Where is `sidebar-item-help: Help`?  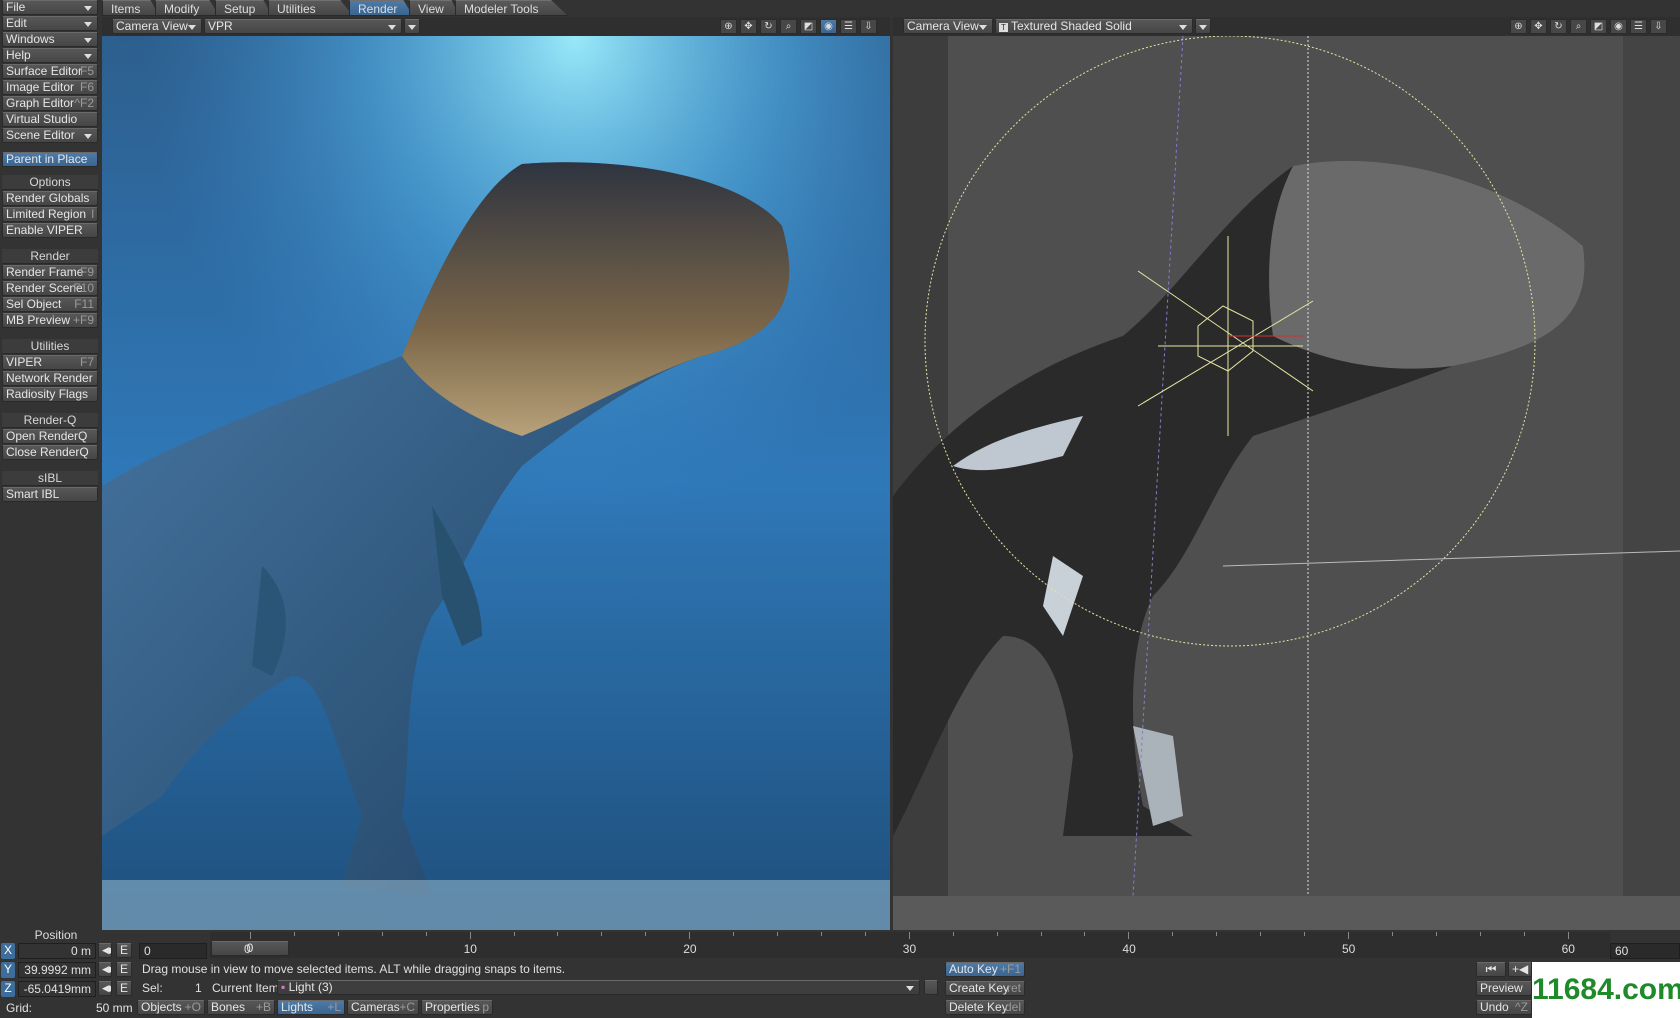 sidebar-item-help: Help is located at coordinates (50, 55).